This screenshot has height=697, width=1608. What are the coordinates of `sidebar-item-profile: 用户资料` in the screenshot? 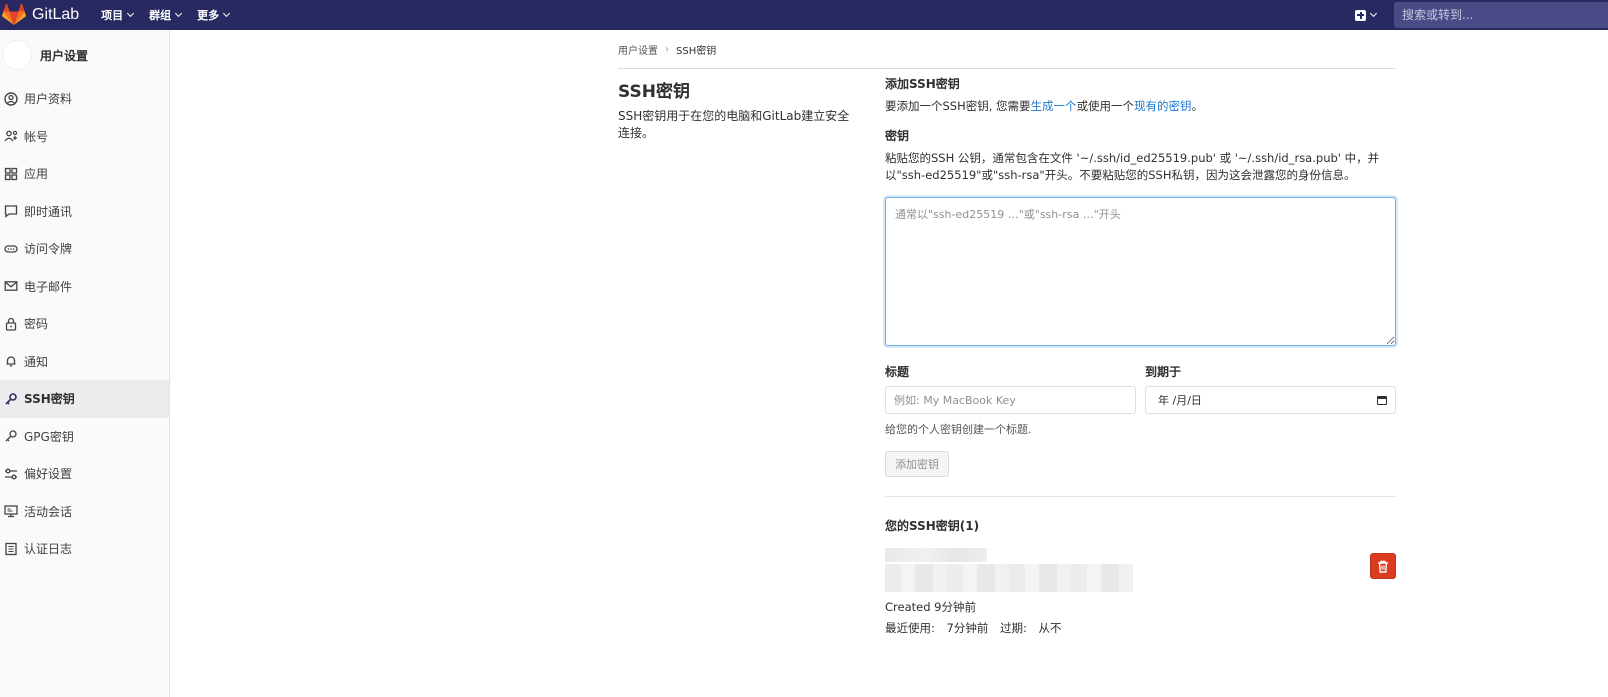 It's located at (84, 99).